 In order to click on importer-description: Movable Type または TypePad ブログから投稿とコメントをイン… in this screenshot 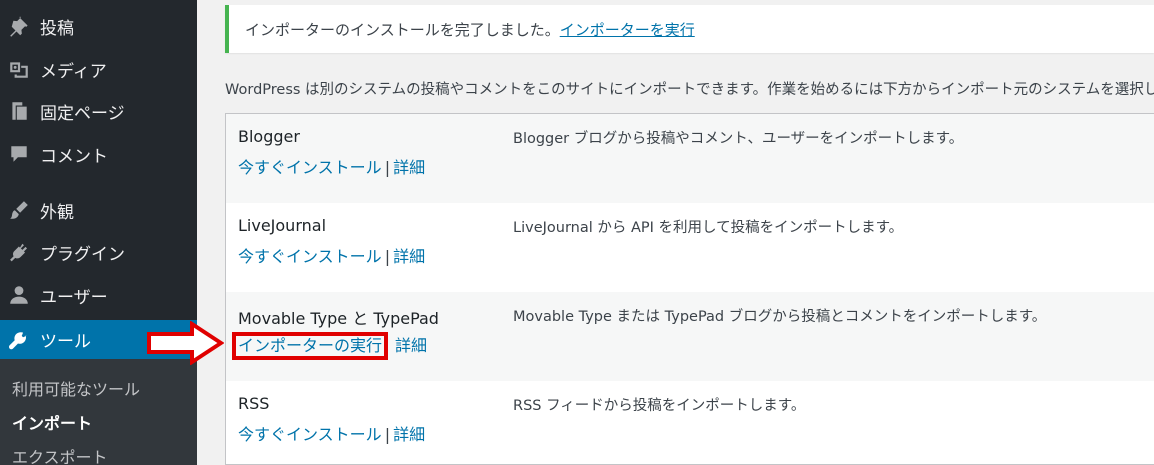, I will do `click(780, 317)`.